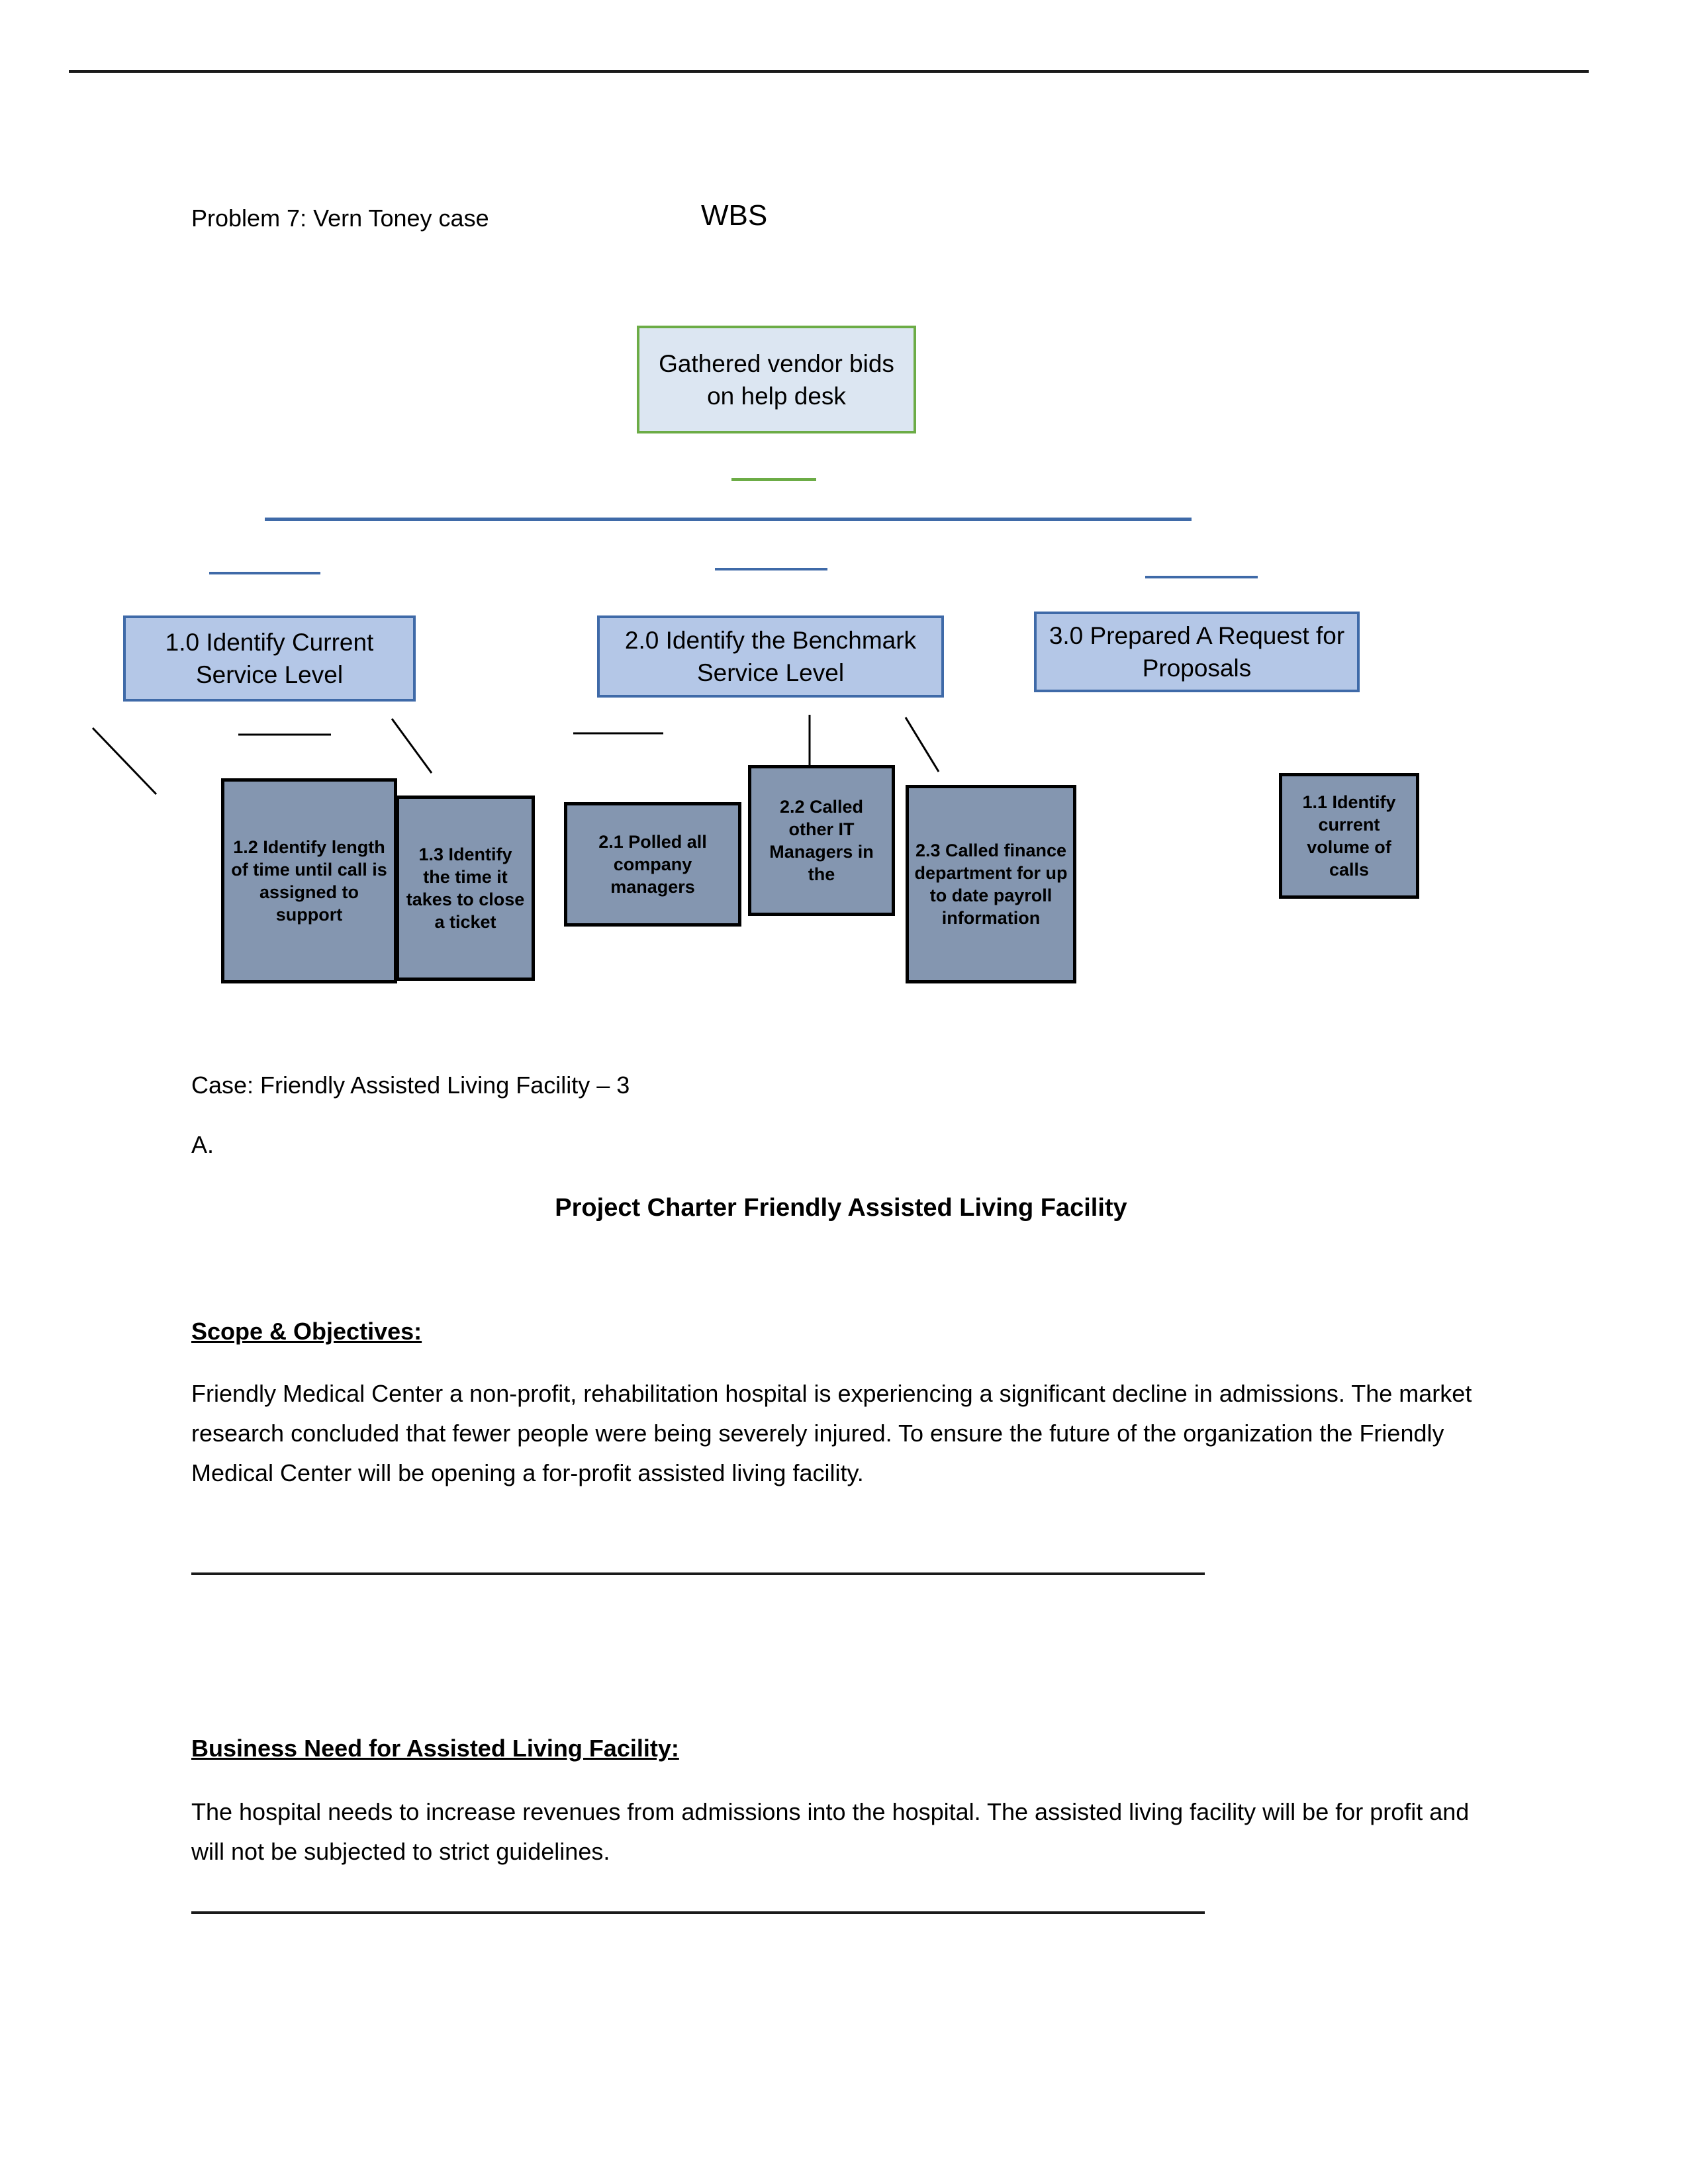 This screenshot has width=1688, height=2184. Describe the element at coordinates (698, 1912) in the screenshot. I see `business-need-divider` at that location.